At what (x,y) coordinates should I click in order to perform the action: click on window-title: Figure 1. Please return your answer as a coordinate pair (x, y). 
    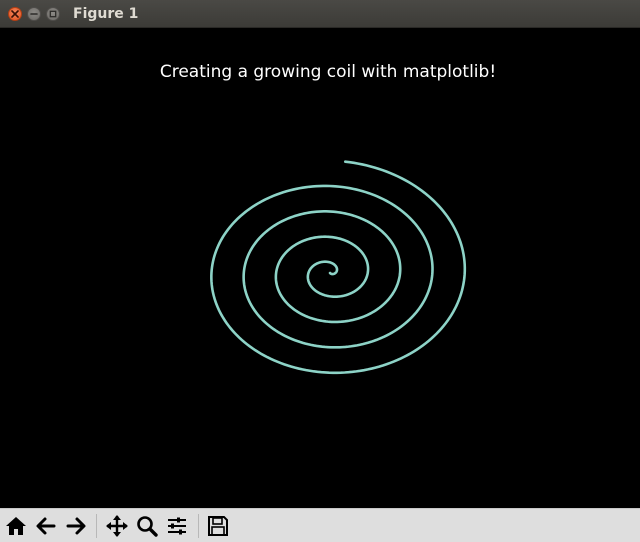
    Looking at the image, I should click on (106, 14).